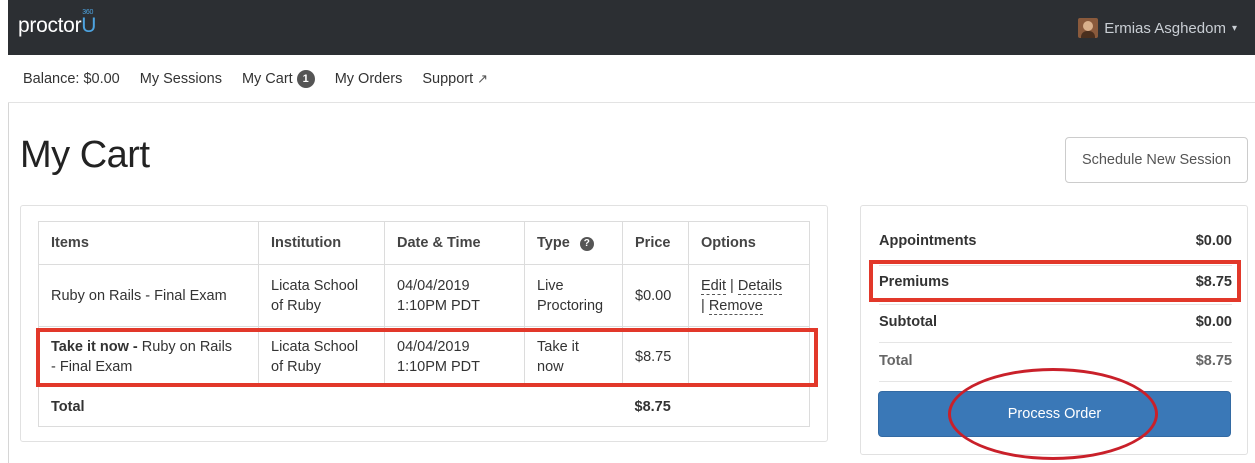 The image size is (1255, 463). What do you see at coordinates (713, 286) in the screenshot?
I see `edit-link: Edit` at bounding box center [713, 286].